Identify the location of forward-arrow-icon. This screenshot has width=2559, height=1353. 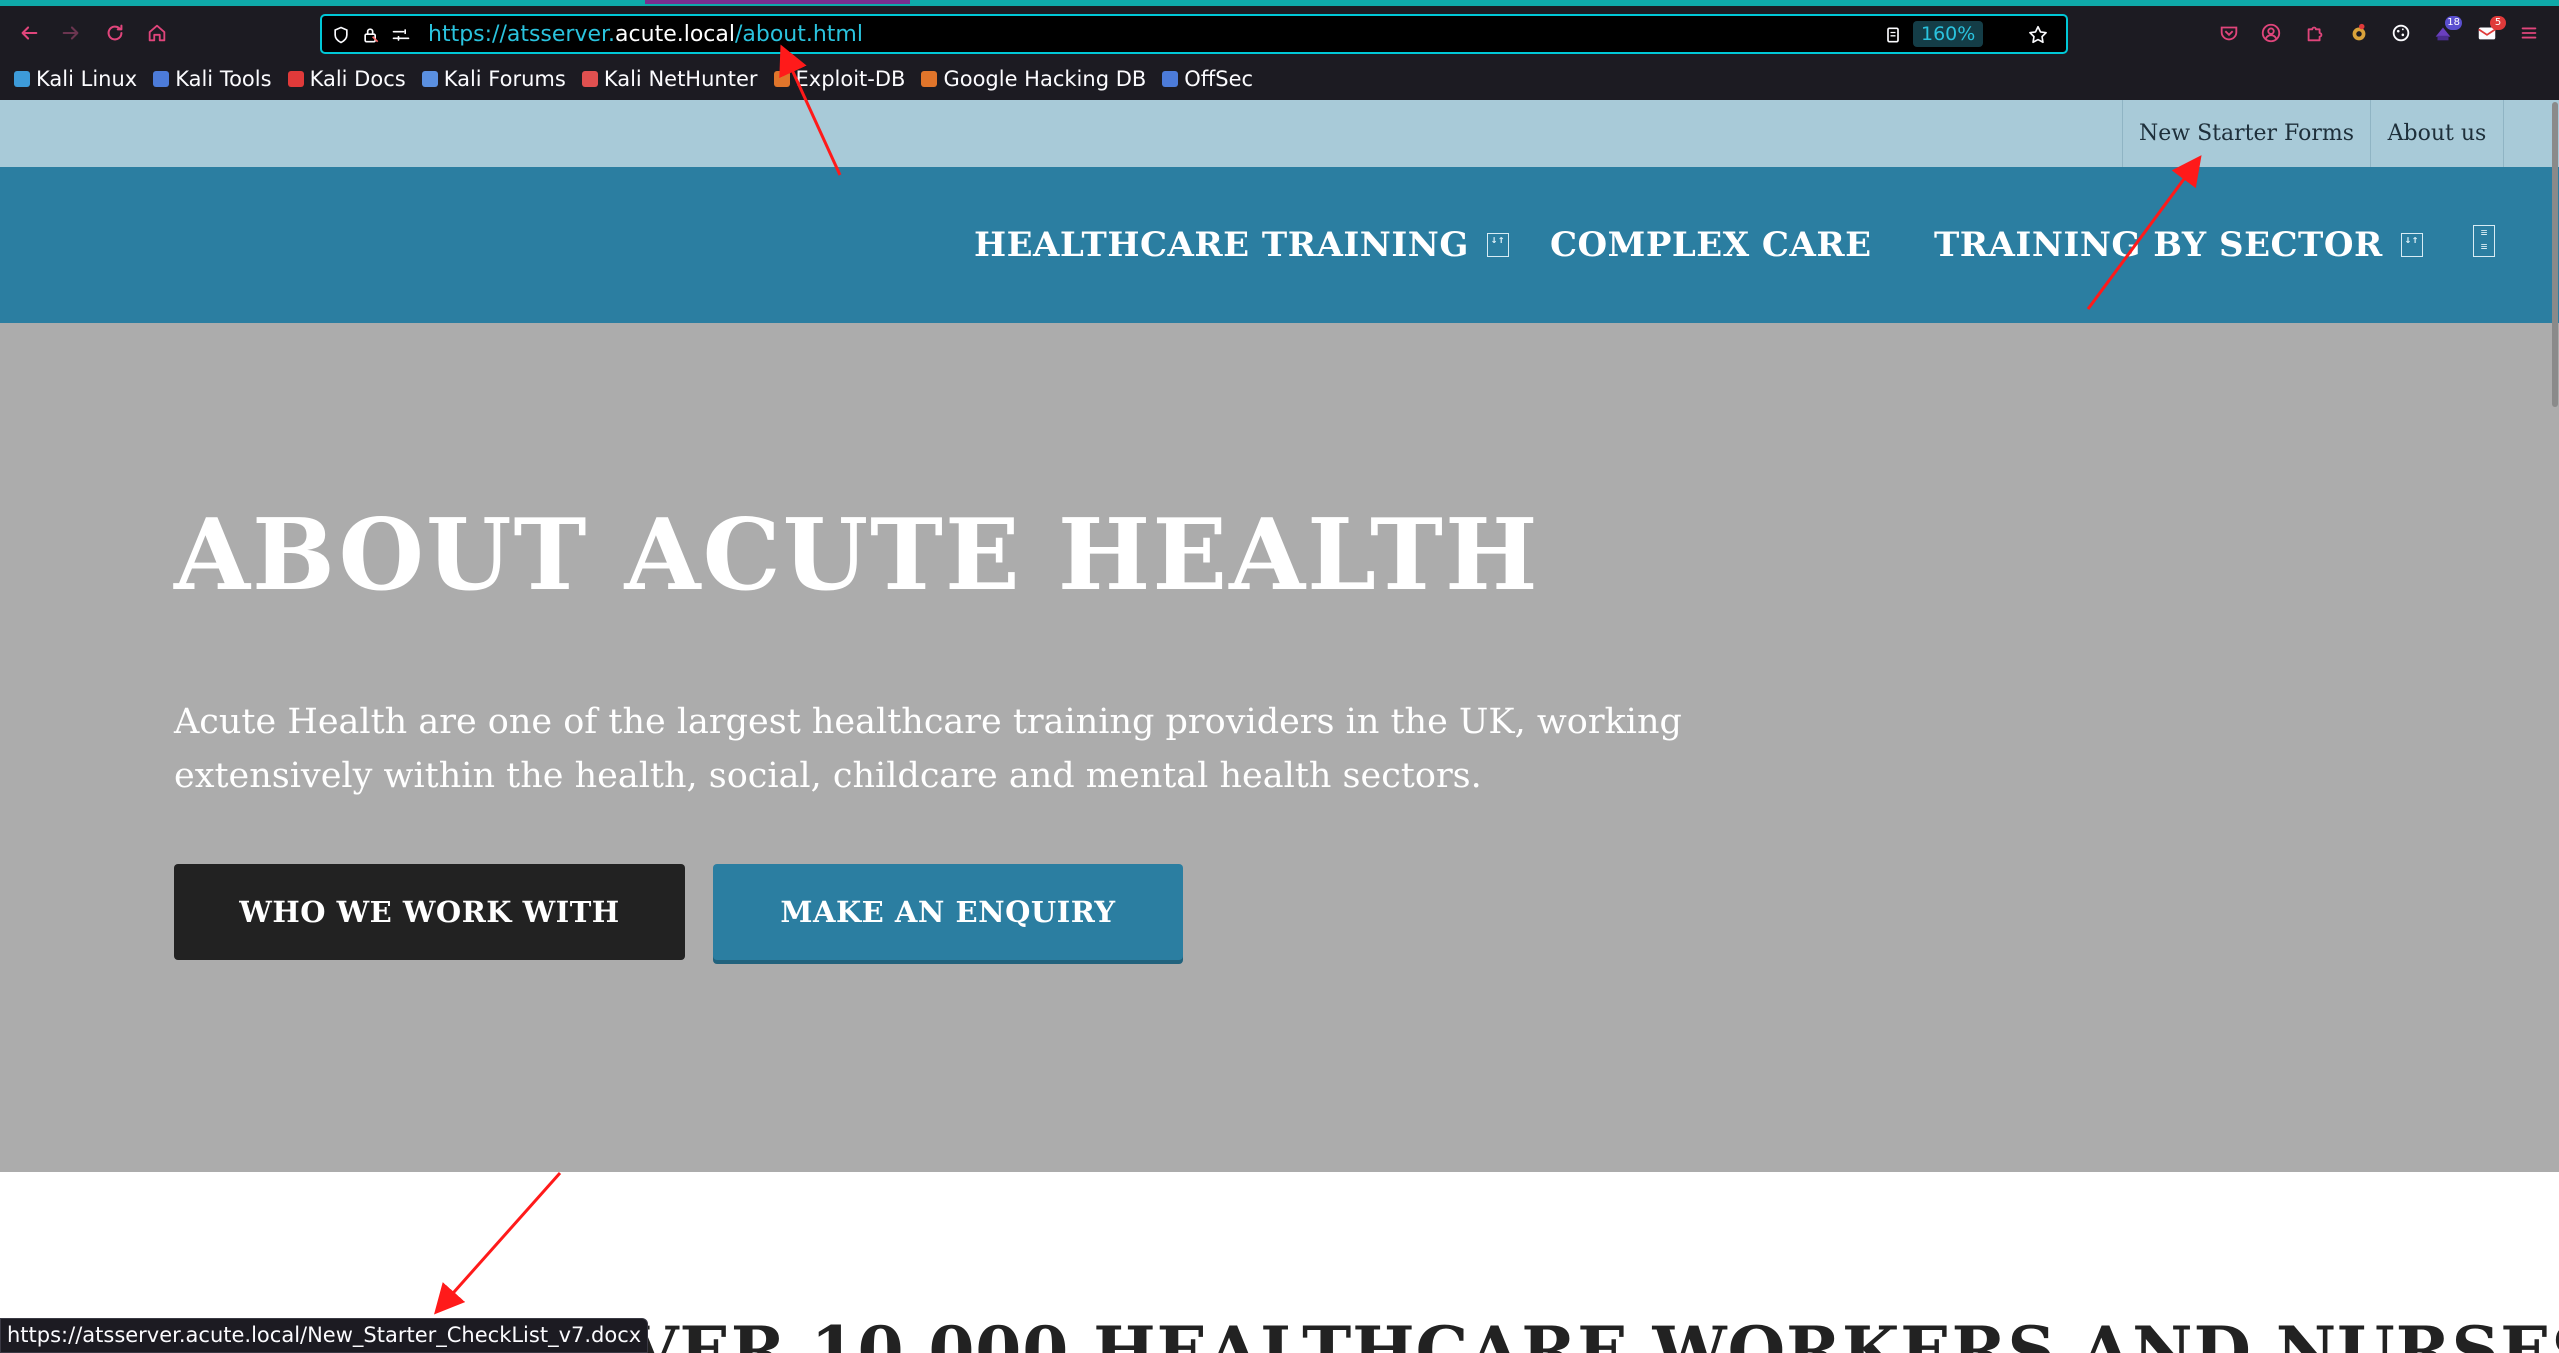
(70, 33).